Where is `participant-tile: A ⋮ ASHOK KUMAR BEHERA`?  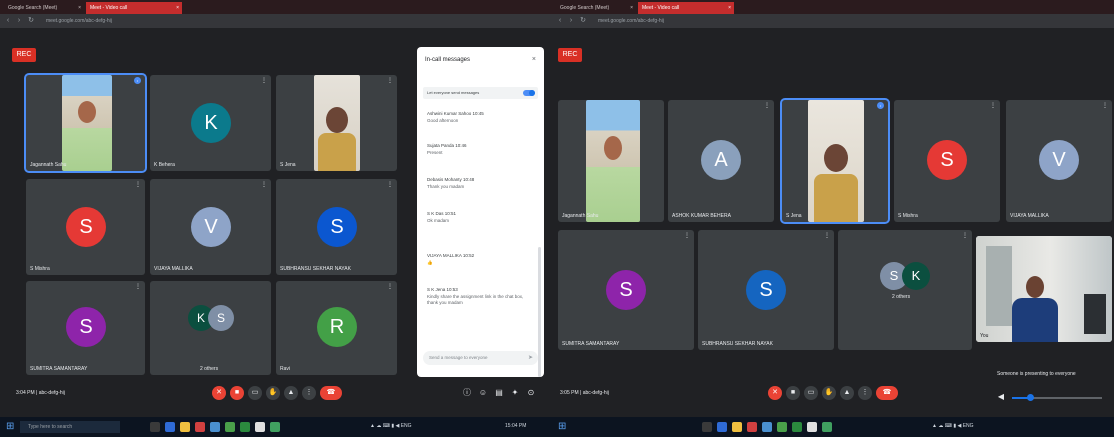
participant-tile: A ⋮ ASHOK KUMAR BEHERA is located at coordinates (721, 161).